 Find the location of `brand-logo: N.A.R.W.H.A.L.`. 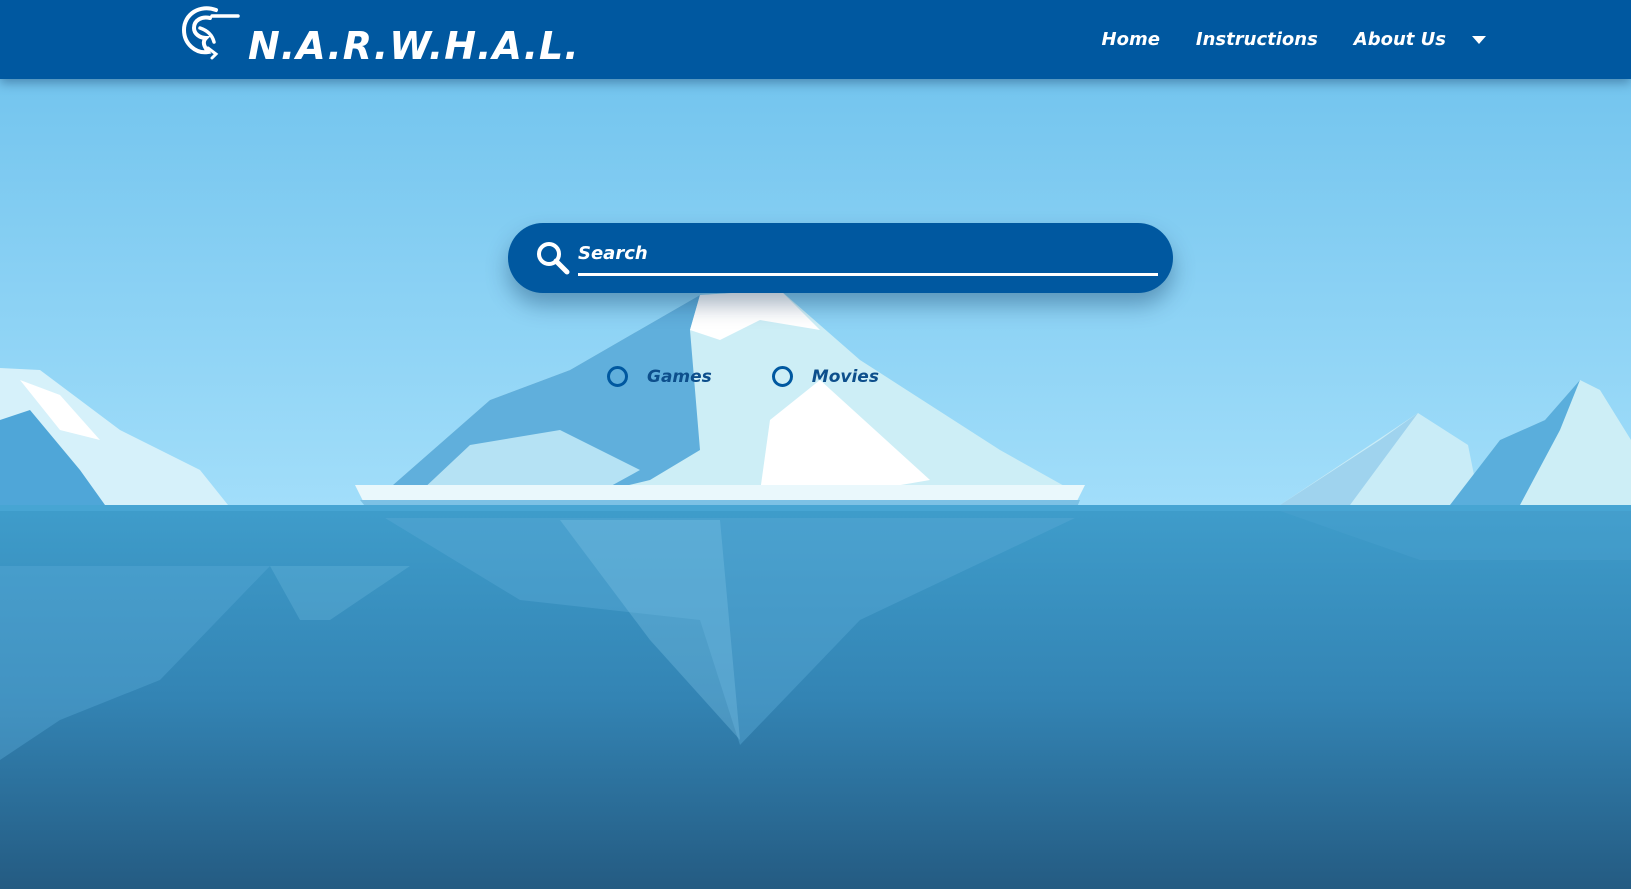

brand-logo: N.A.R.W.H.A.L. is located at coordinates (379, 39).